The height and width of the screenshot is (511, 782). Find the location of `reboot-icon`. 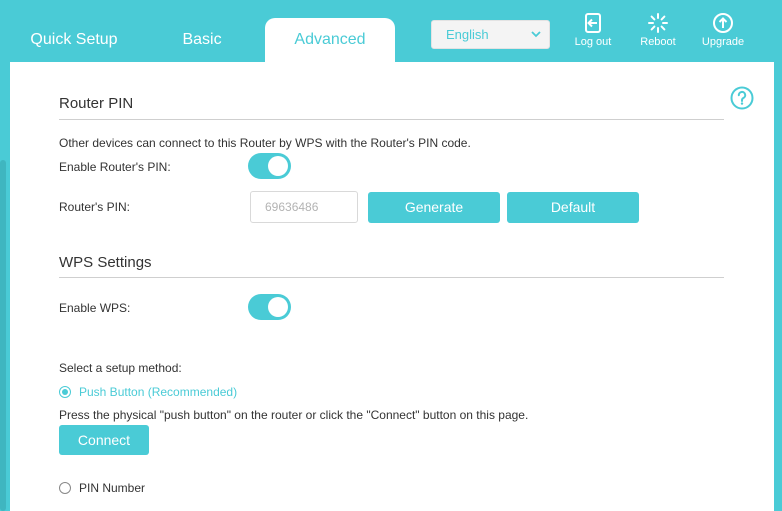

reboot-icon is located at coordinates (658, 23).